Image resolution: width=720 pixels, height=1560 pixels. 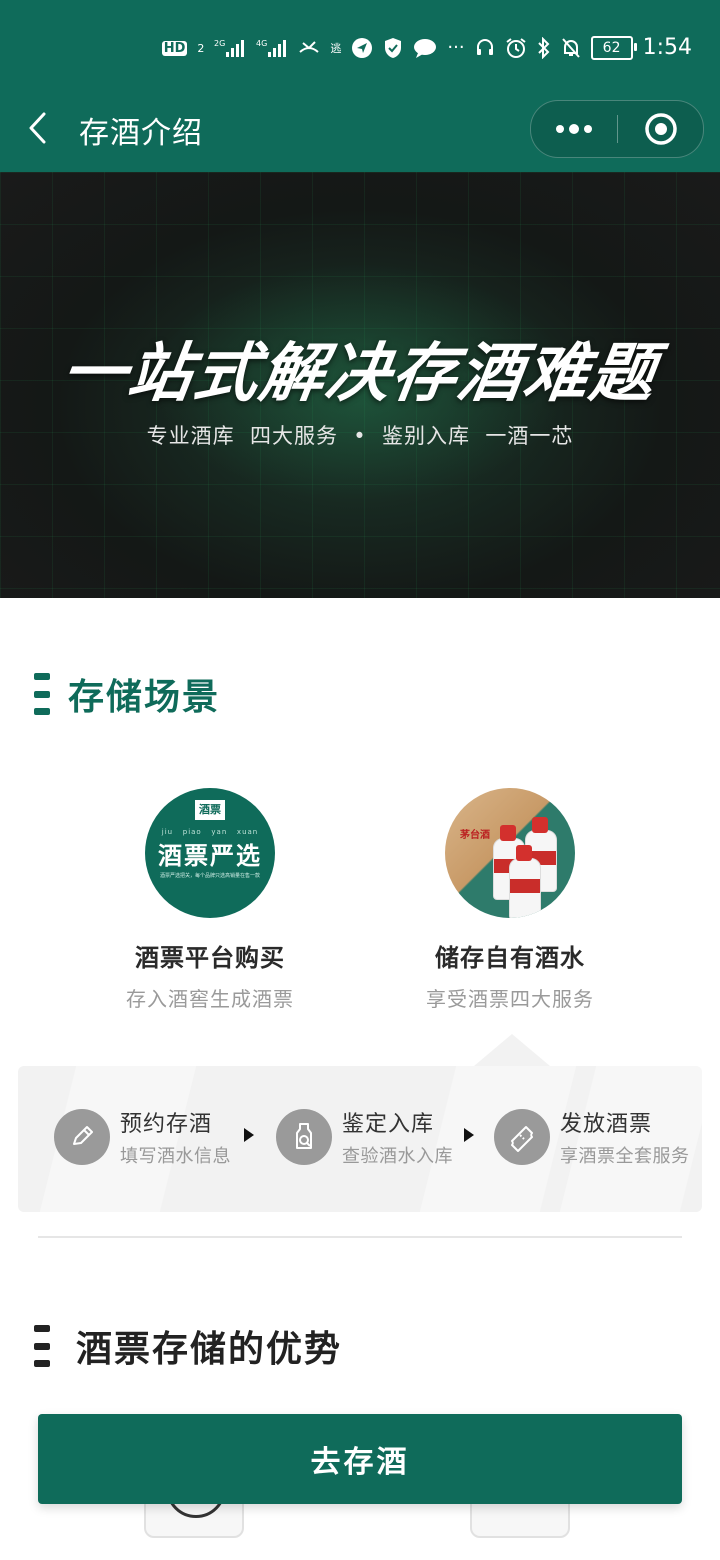 I want to click on svg-text: 2G, so click(x=219, y=43).